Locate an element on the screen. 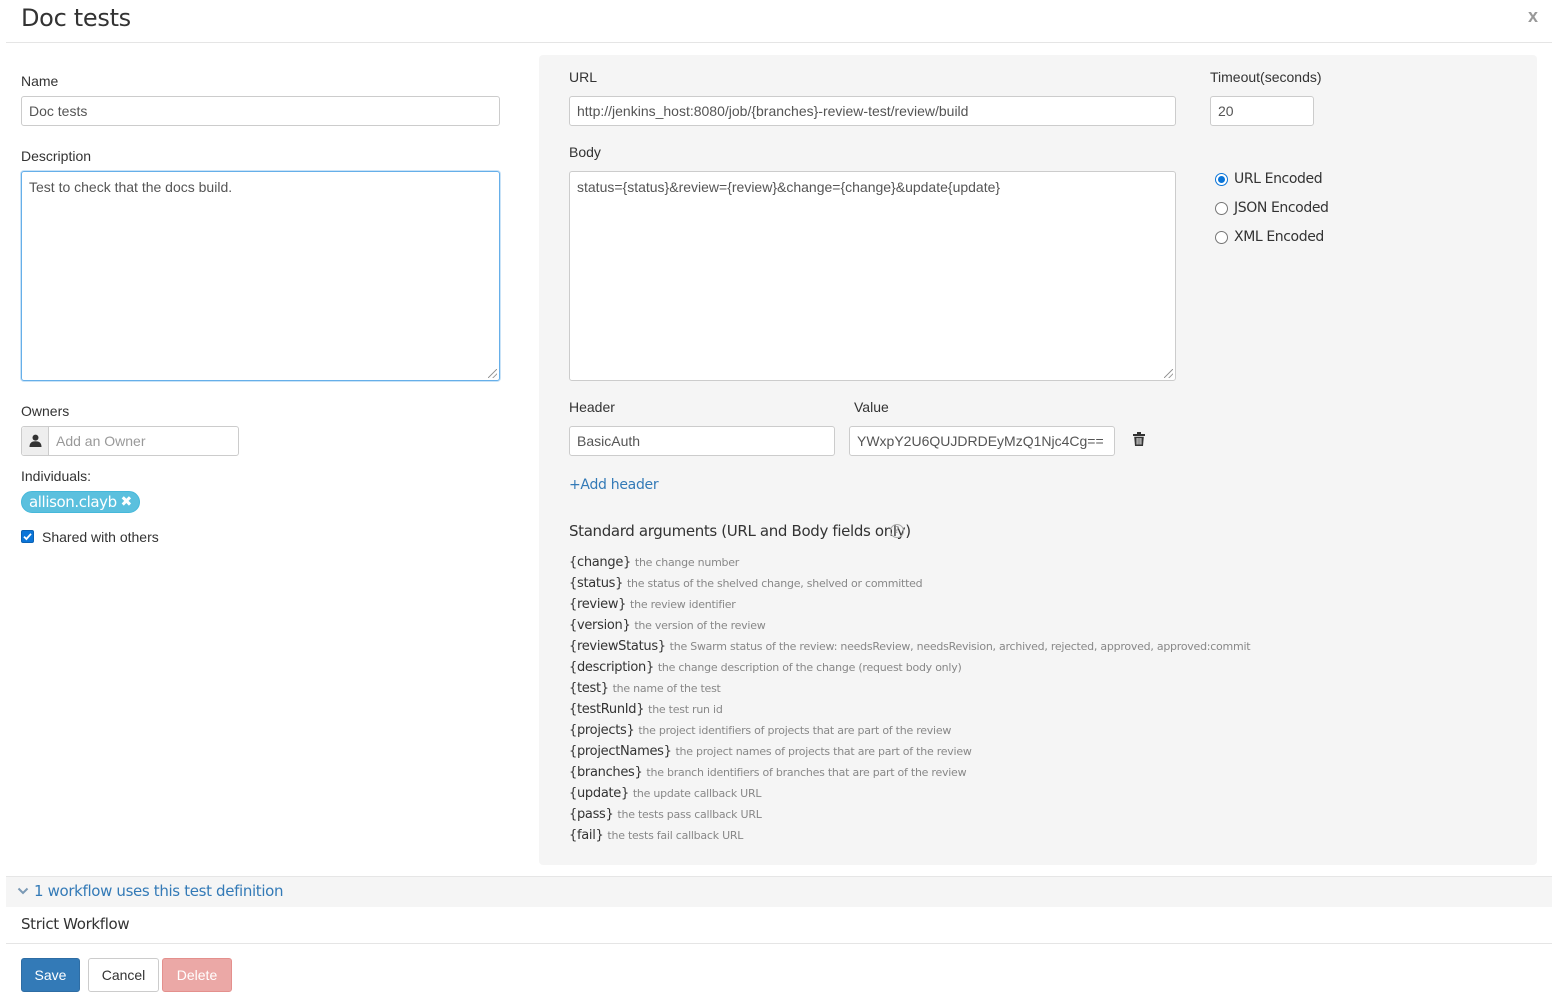 This screenshot has width=1566, height=1006. radio-json-encoded is located at coordinates (1221, 208).